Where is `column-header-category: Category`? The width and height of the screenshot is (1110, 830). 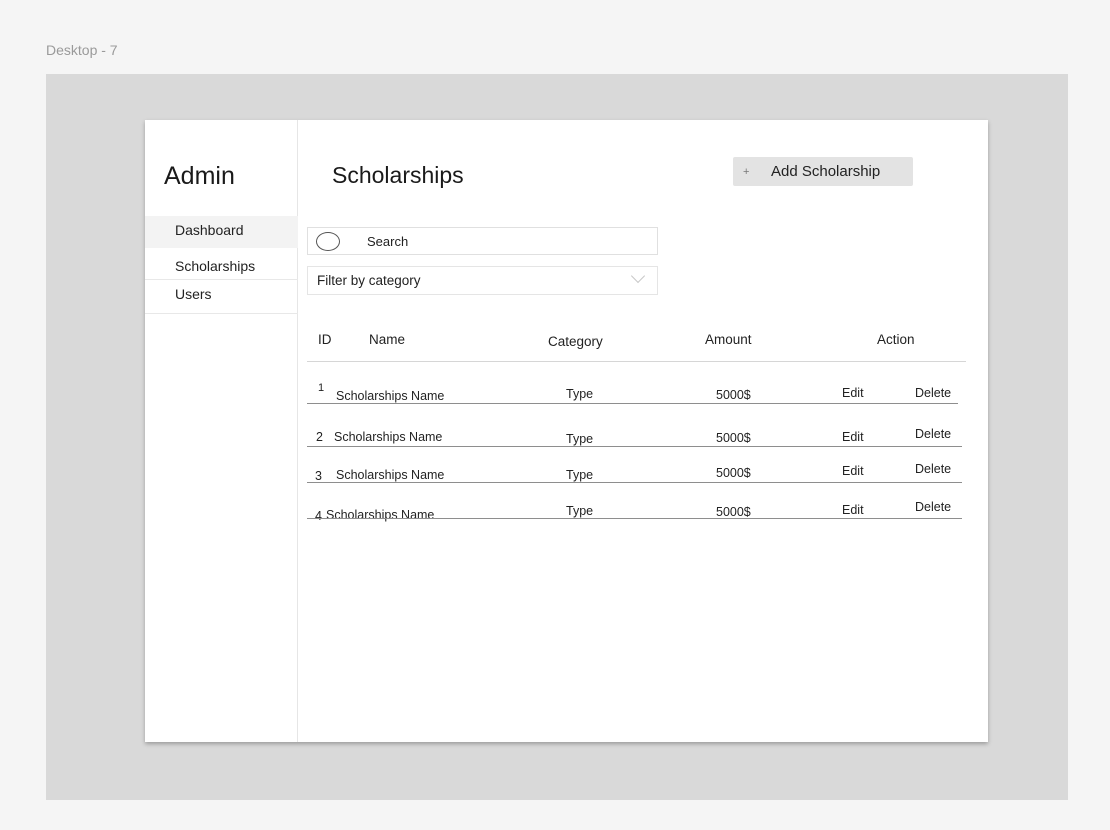 column-header-category: Category is located at coordinates (575, 341).